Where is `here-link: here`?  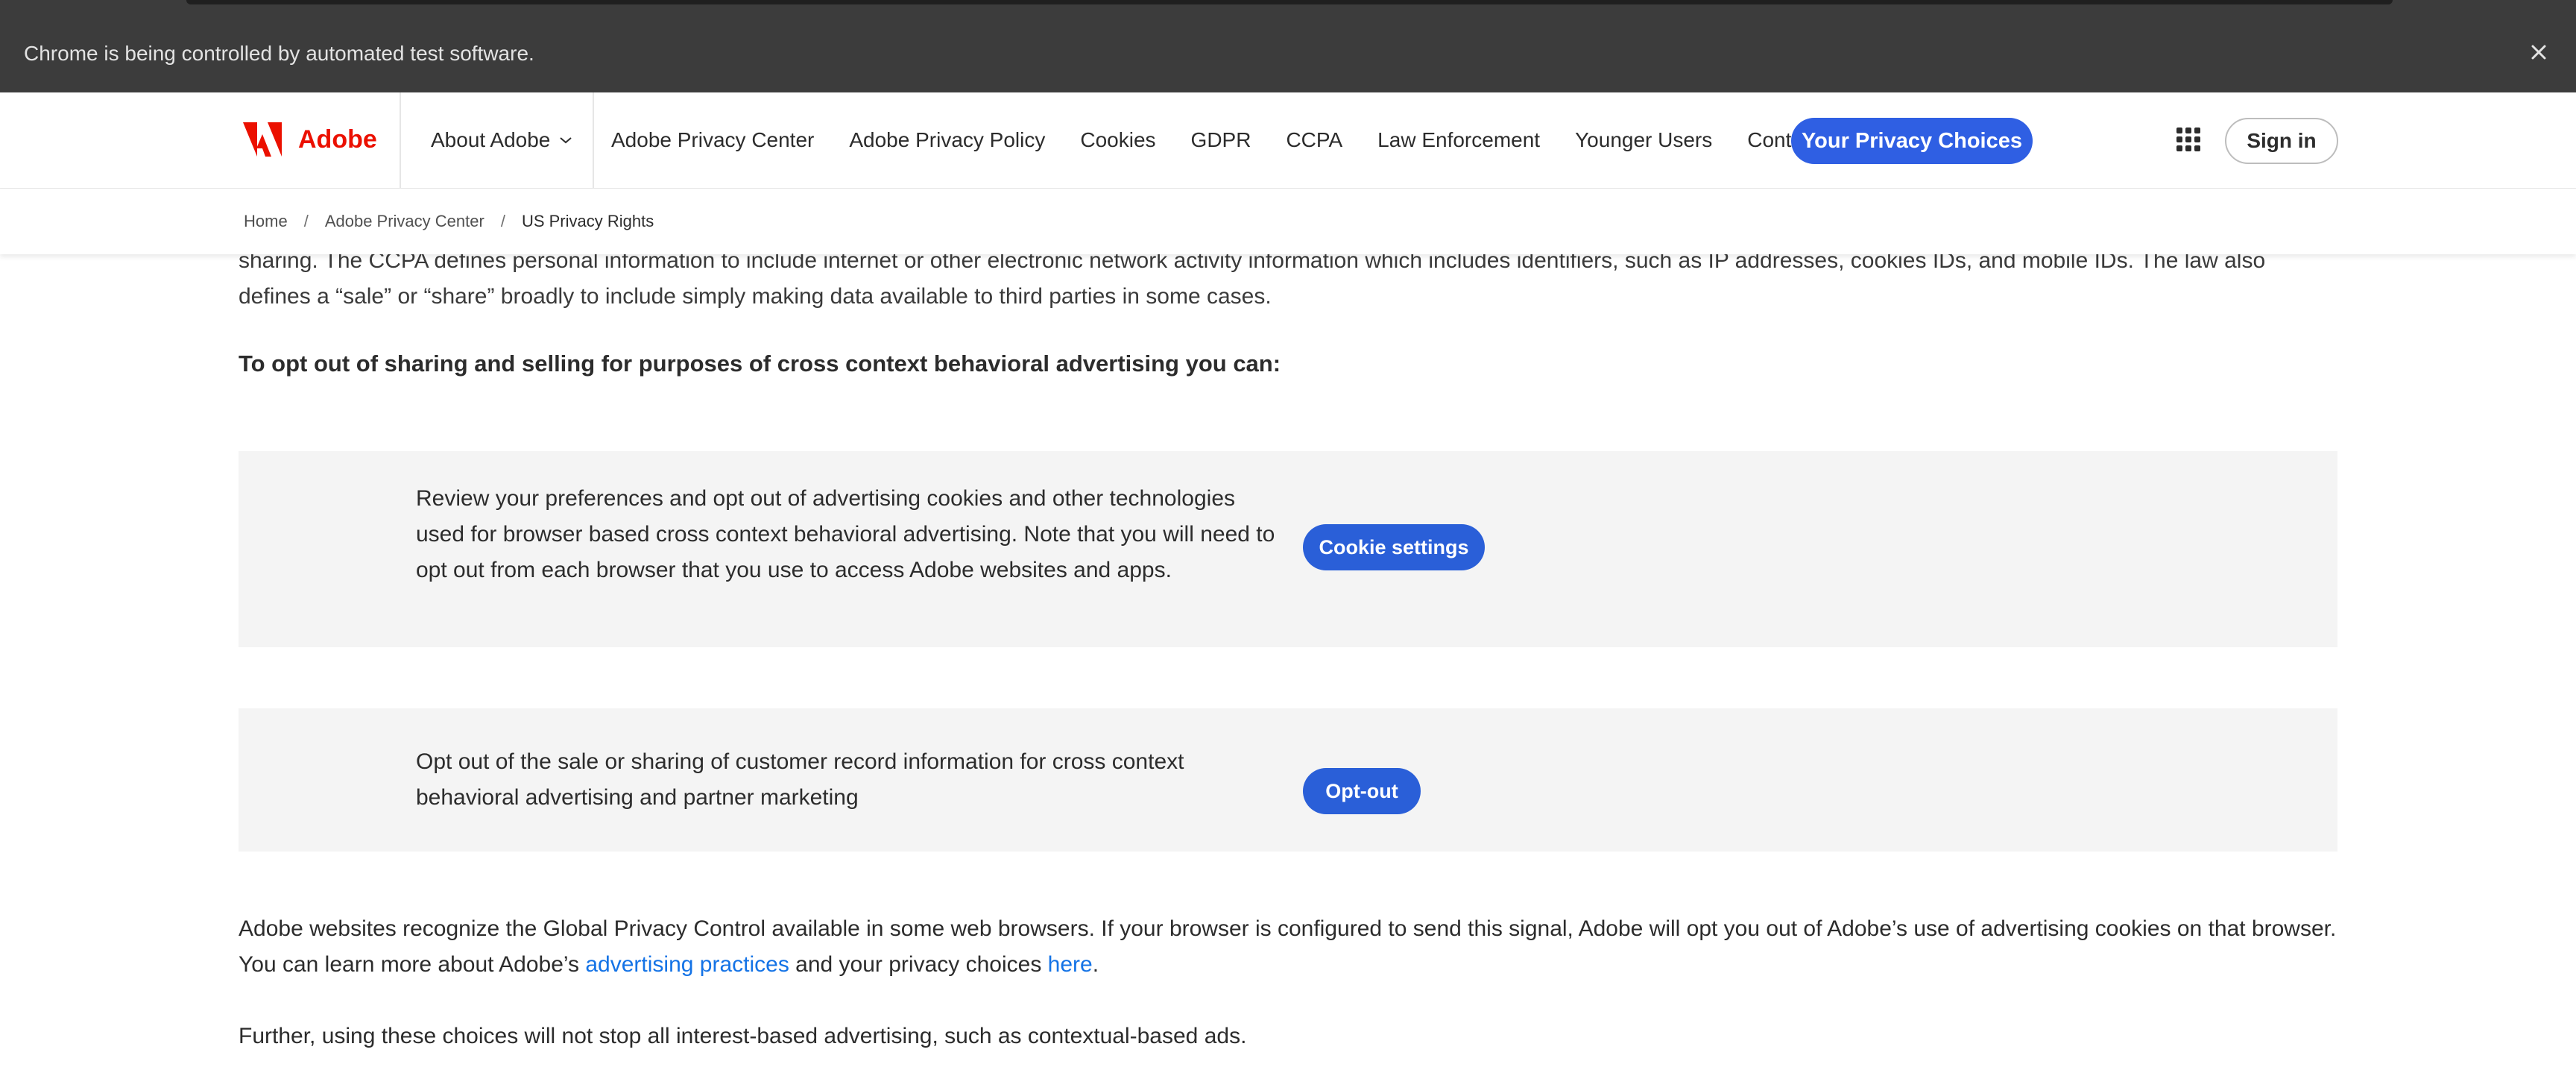
here-link: here is located at coordinates (1070, 964).